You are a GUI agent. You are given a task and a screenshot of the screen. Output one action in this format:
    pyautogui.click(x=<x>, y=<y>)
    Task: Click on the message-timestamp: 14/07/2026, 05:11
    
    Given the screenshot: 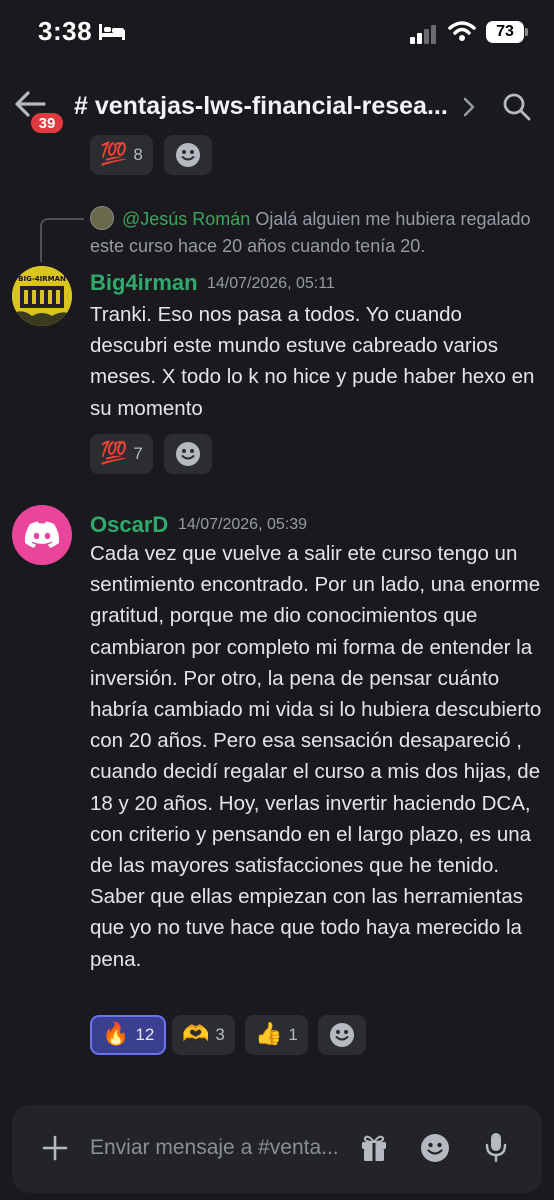 What is the action you would take?
    pyautogui.click(x=271, y=283)
    